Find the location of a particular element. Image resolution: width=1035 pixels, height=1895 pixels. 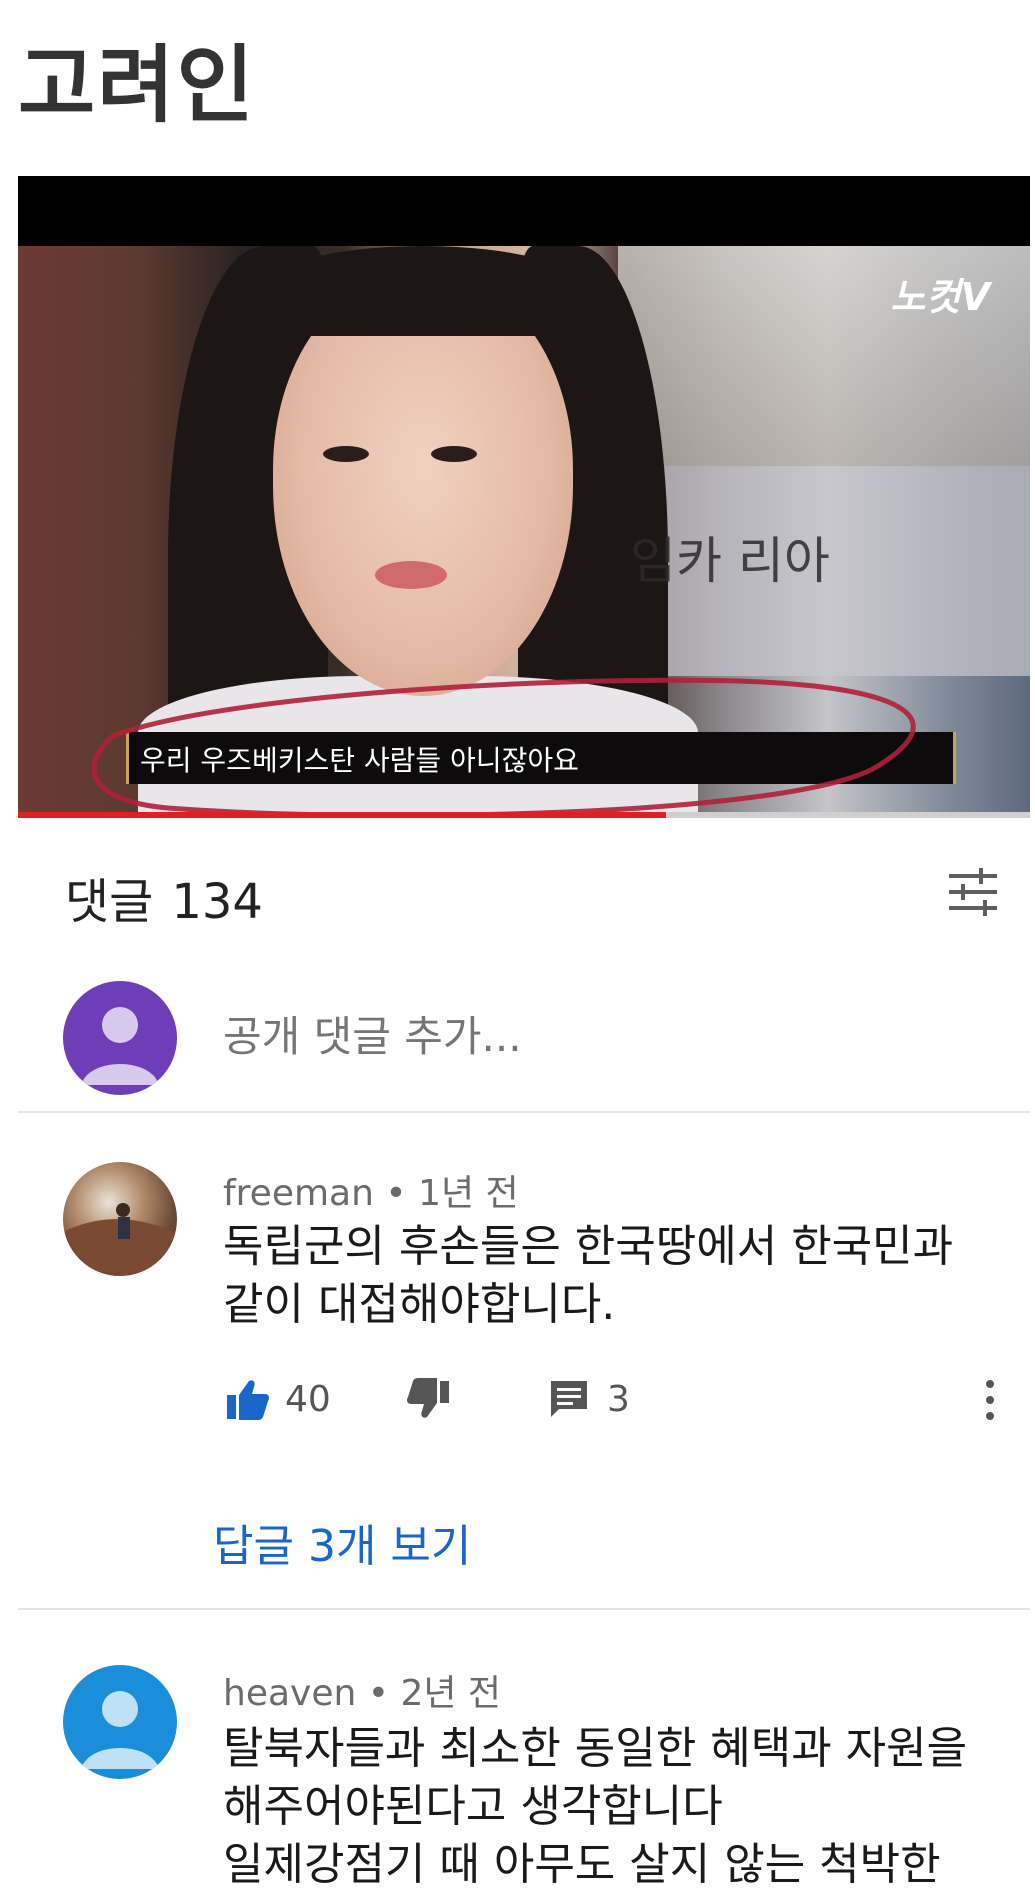

comment-time: 1년 전 is located at coordinates (468, 1193).